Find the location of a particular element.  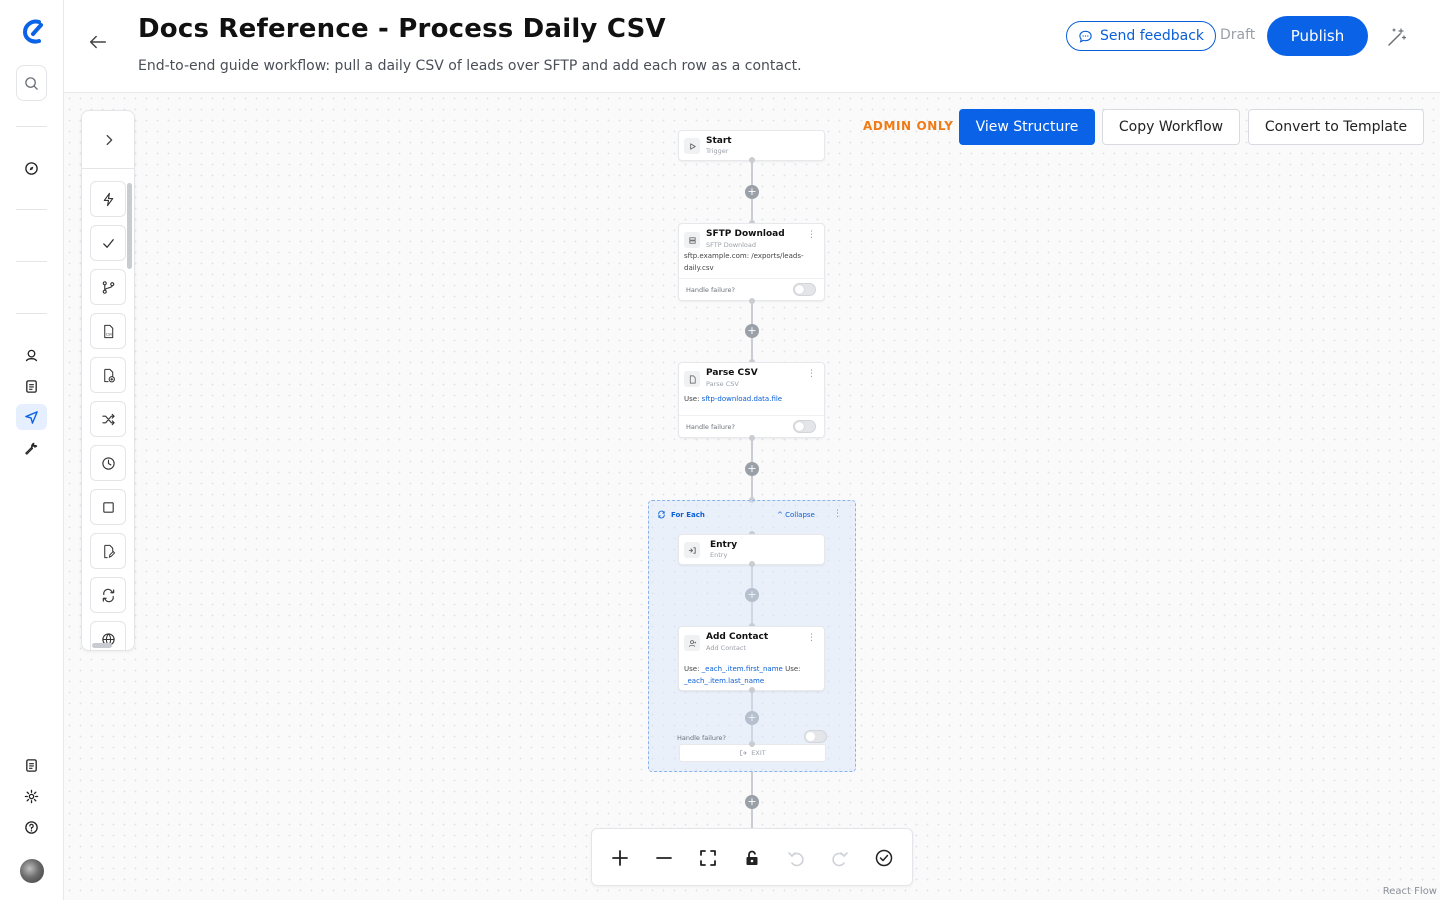

palette-trigger-bolt-icon is located at coordinates (108, 199).